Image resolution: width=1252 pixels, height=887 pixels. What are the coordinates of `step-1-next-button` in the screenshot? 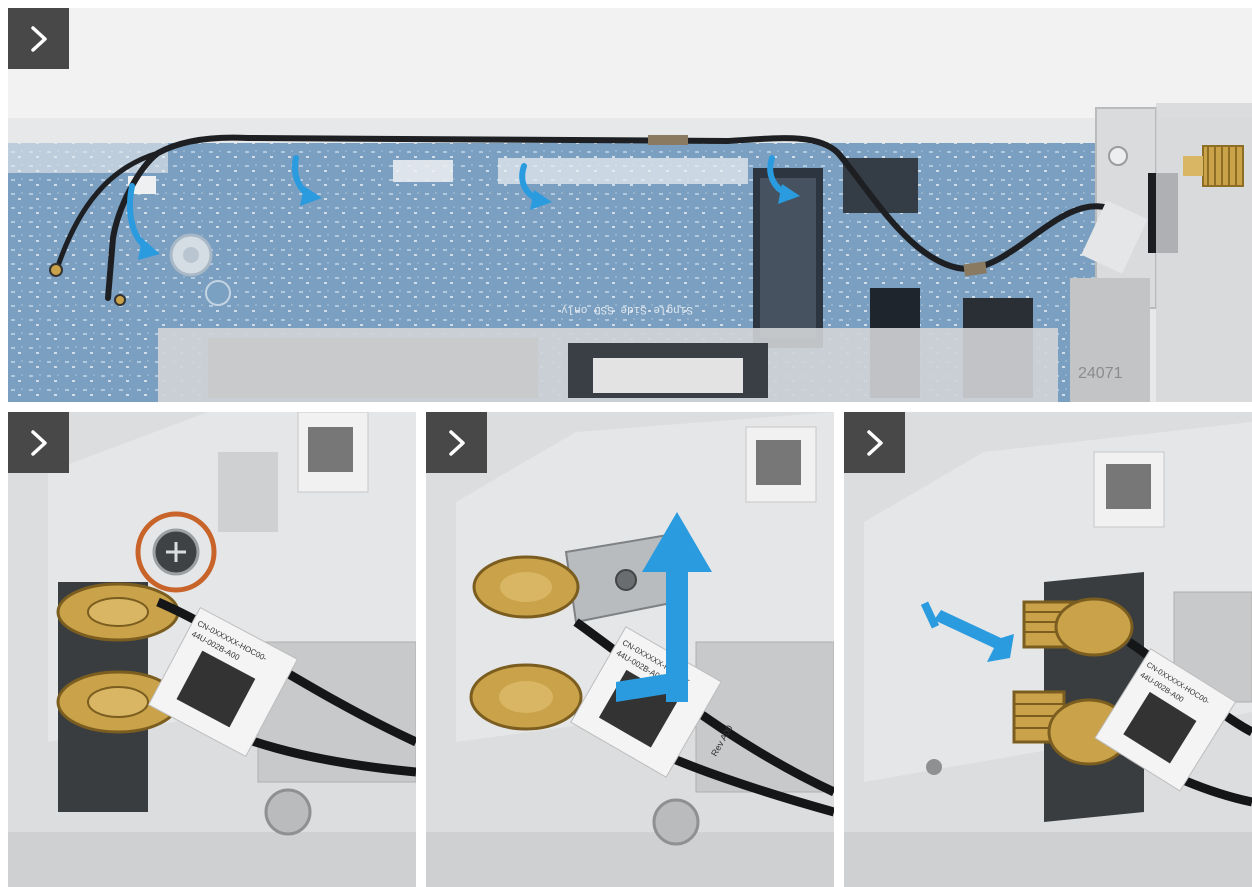 It's located at (38, 38).